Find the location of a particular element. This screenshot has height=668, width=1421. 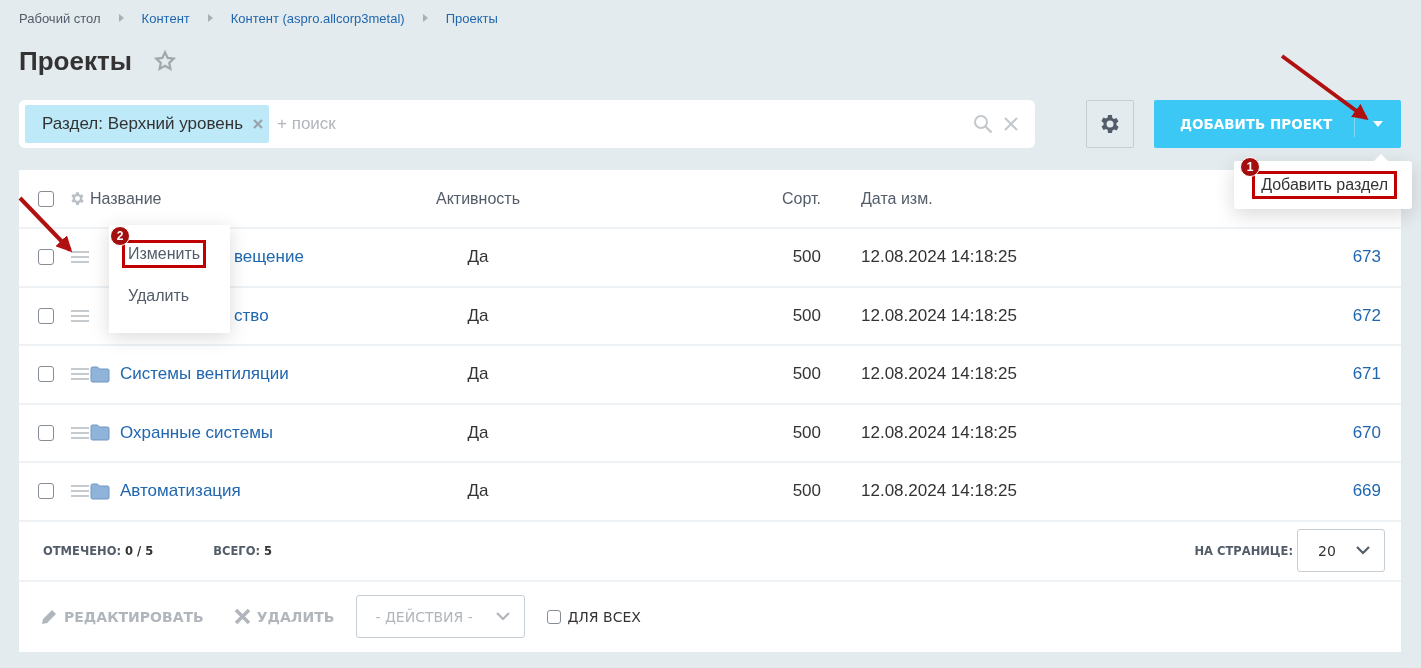

search-field: Раздел: Верхний уровень + поиск is located at coordinates (527, 124).